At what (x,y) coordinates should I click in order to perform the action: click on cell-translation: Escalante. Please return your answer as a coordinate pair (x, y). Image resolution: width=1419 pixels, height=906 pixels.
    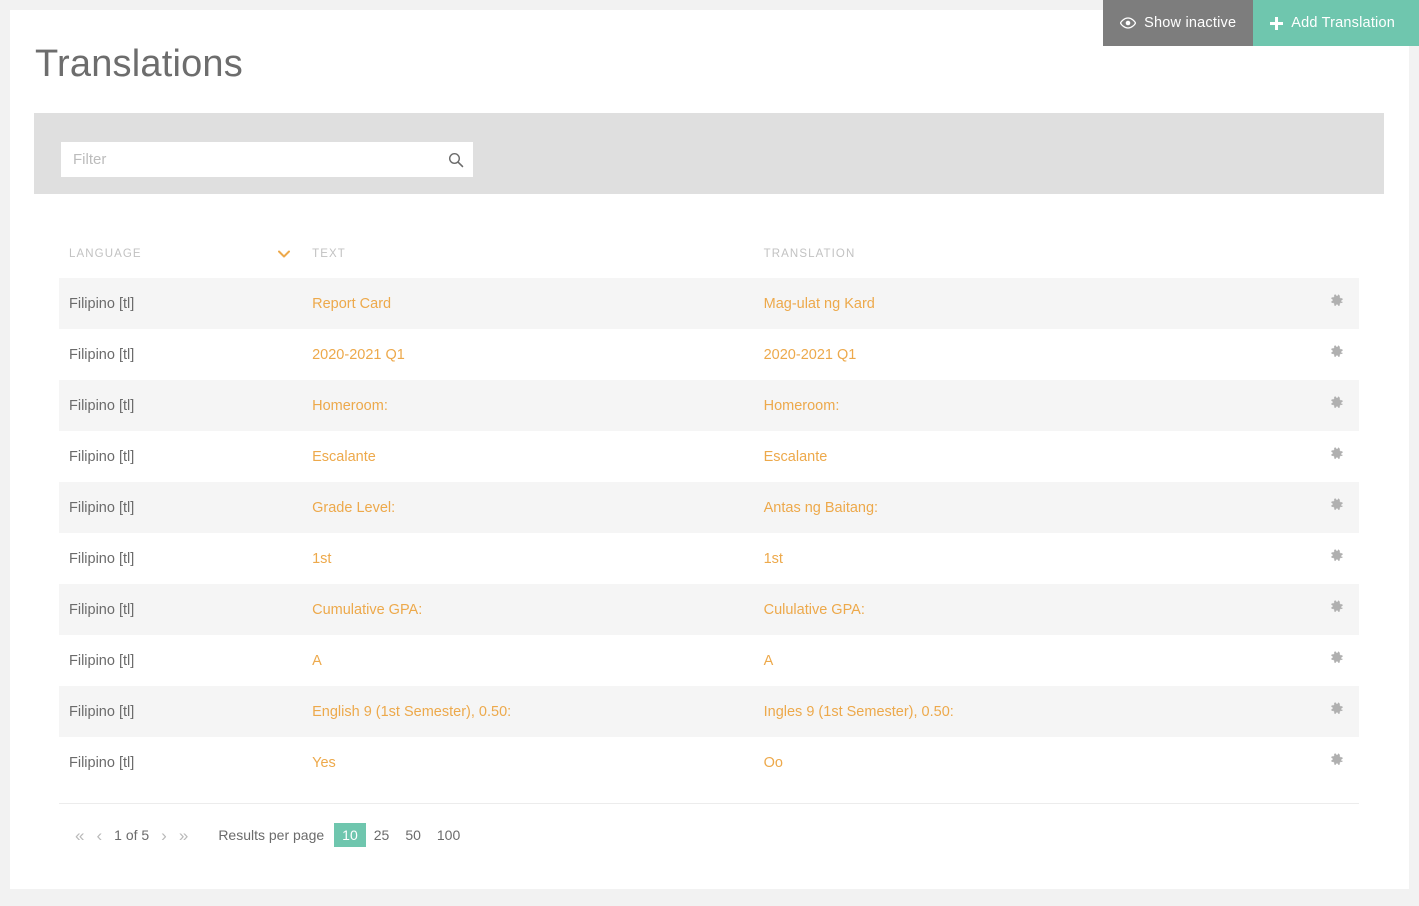
    Looking at the image, I should click on (1039, 457).